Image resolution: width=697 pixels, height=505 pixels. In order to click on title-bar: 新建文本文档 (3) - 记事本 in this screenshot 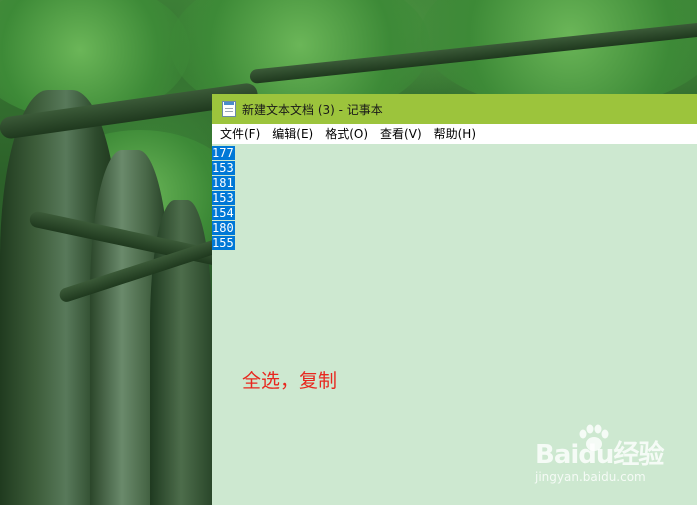, I will do `click(454, 109)`.